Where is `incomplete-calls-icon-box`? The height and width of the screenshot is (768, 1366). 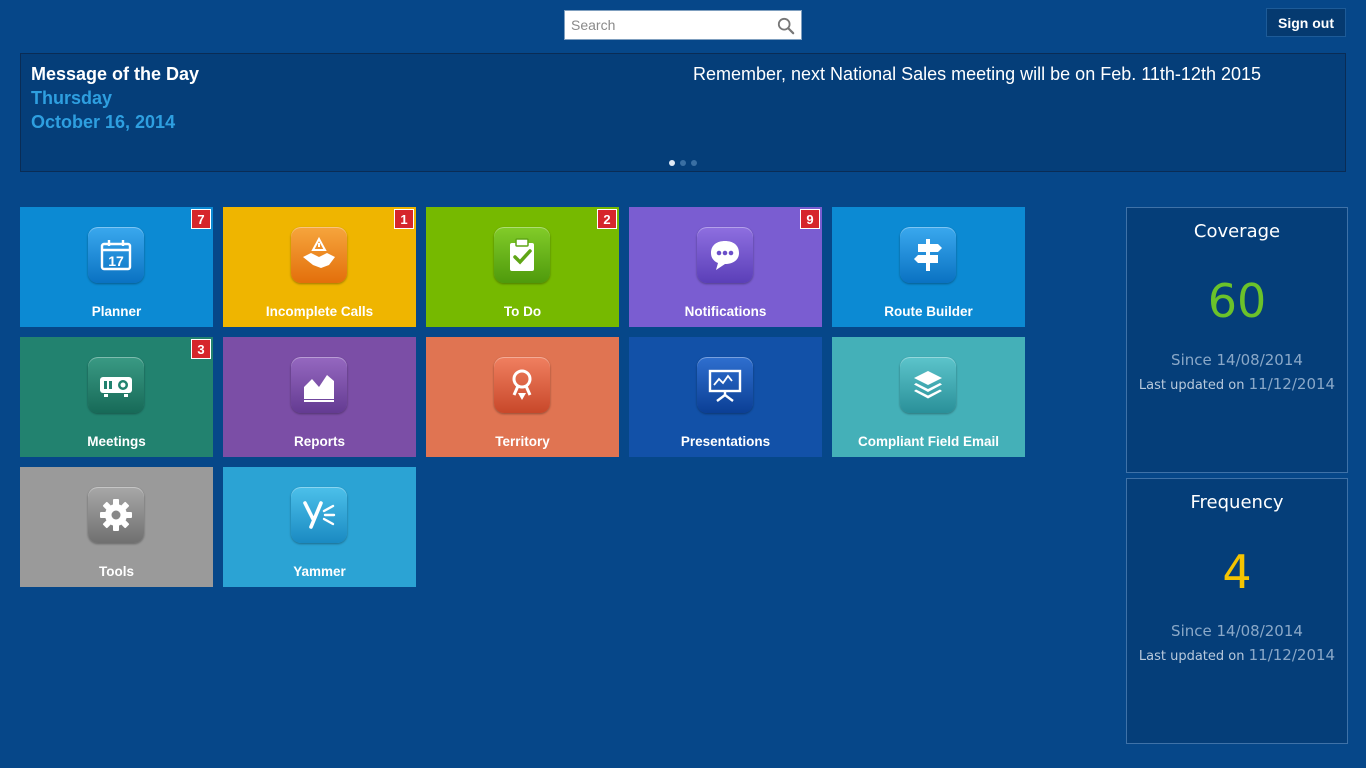 incomplete-calls-icon-box is located at coordinates (319, 255).